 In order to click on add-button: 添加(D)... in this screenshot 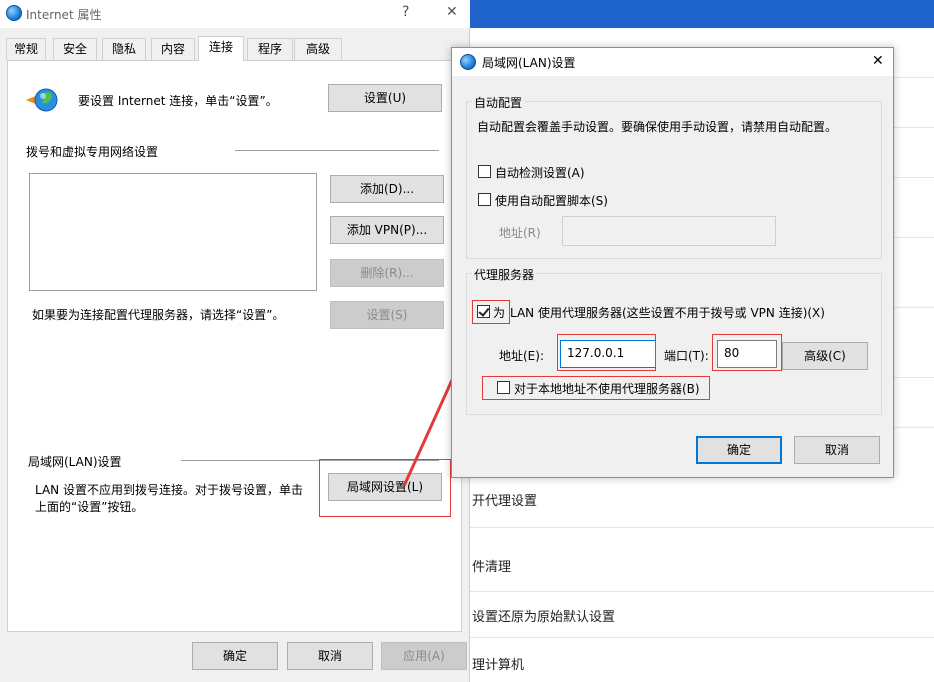, I will do `click(387, 189)`.